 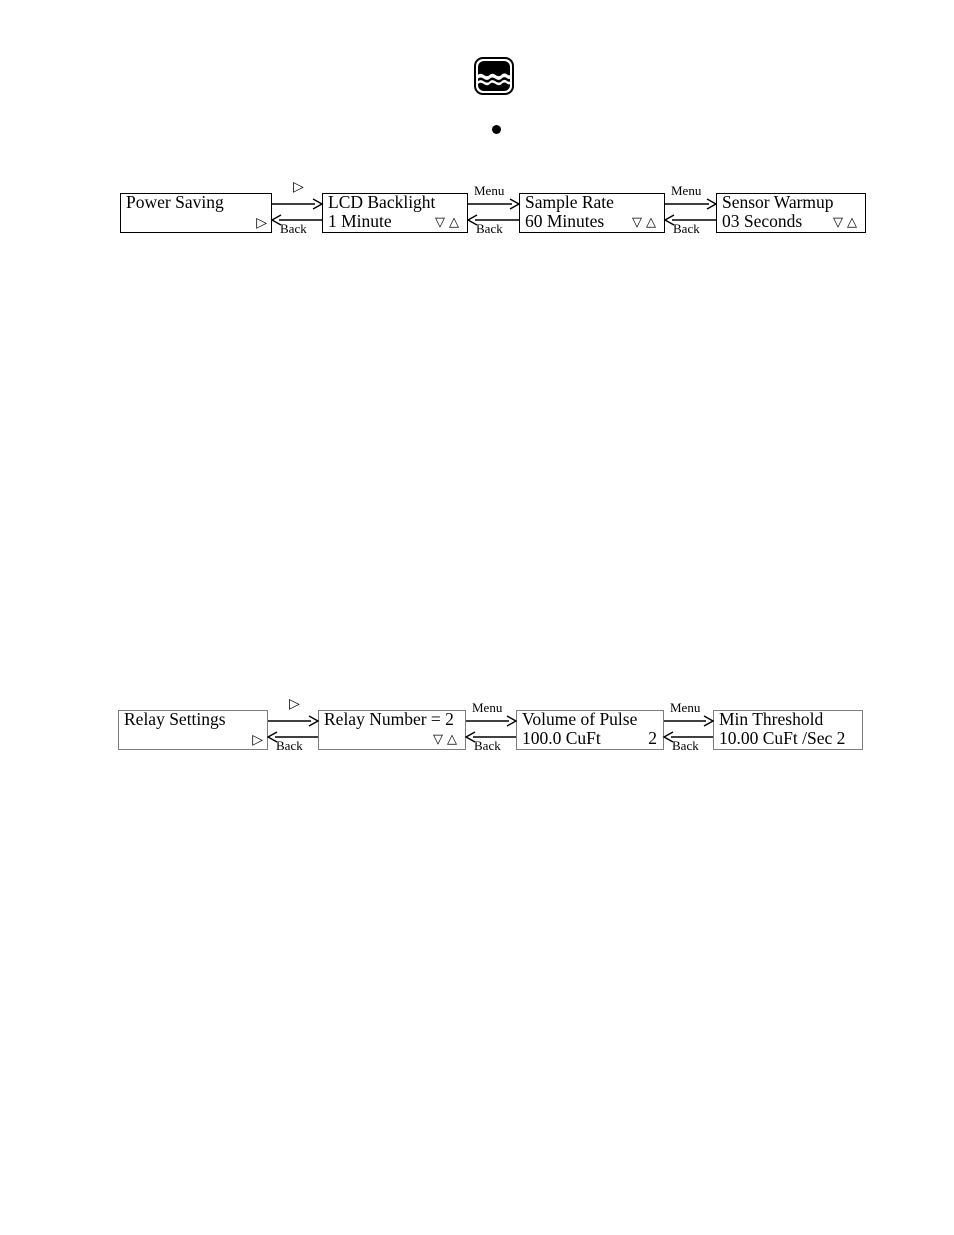 I want to click on screen-line-1: Relay Settings, so click(x=175, y=719).